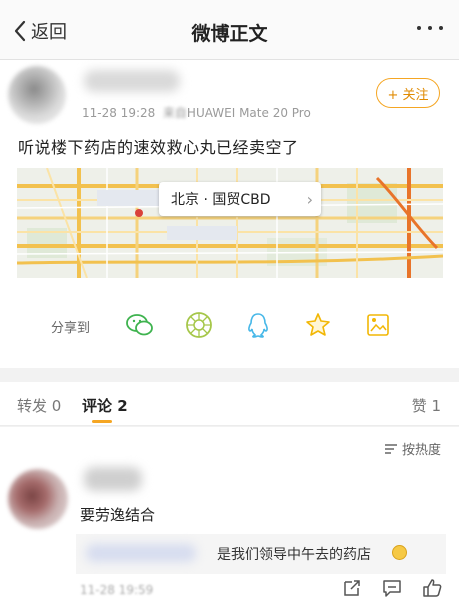  What do you see at coordinates (118, 515) in the screenshot?
I see `comment-text: 要劳逸结合` at bounding box center [118, 515].